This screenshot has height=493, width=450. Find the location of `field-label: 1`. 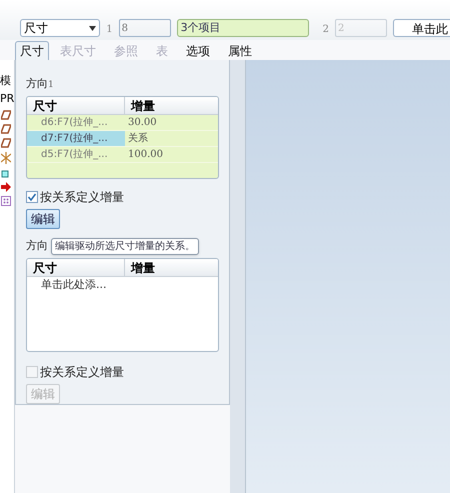

field-label: 1 is located at coordinates (109, 30).